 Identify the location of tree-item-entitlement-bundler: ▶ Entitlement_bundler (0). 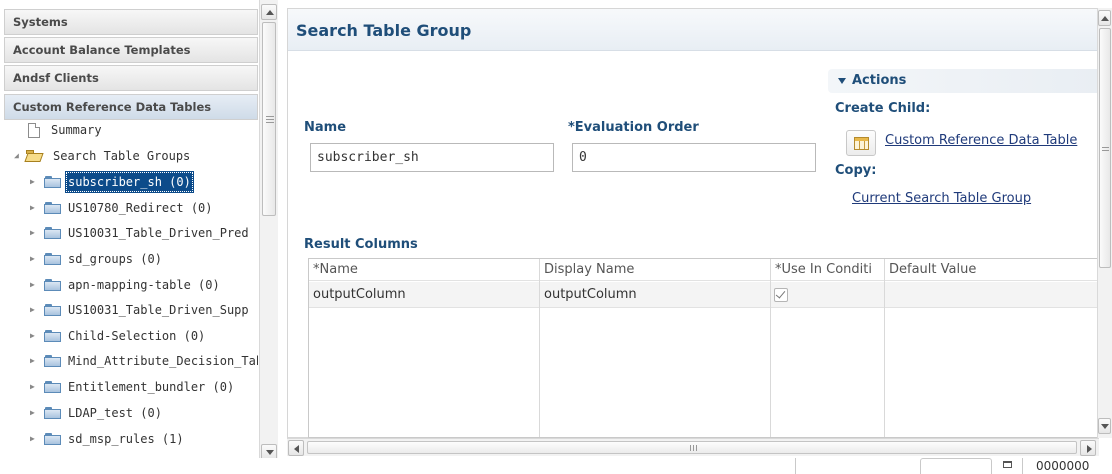
(131, 387).